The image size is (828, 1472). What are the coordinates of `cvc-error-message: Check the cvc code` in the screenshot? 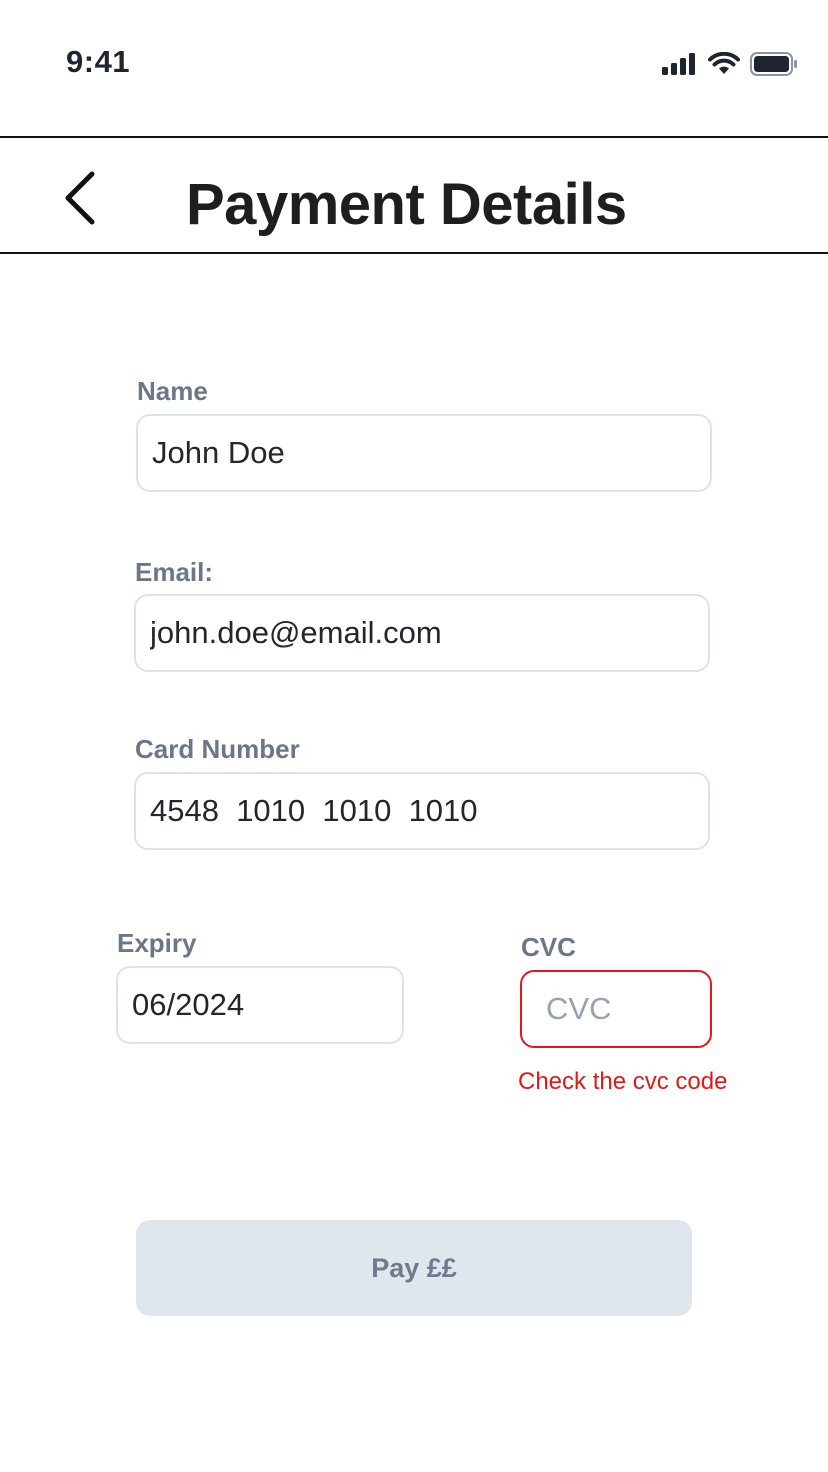 It's located at (623, 1081).